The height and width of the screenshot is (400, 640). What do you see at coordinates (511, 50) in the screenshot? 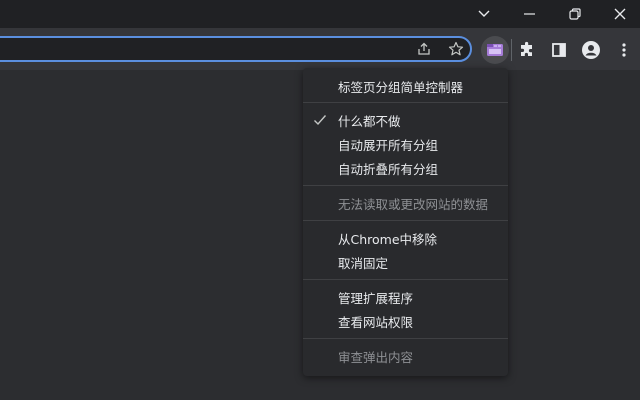
I see `toolbar-divider` at bounding box center [511, 50].